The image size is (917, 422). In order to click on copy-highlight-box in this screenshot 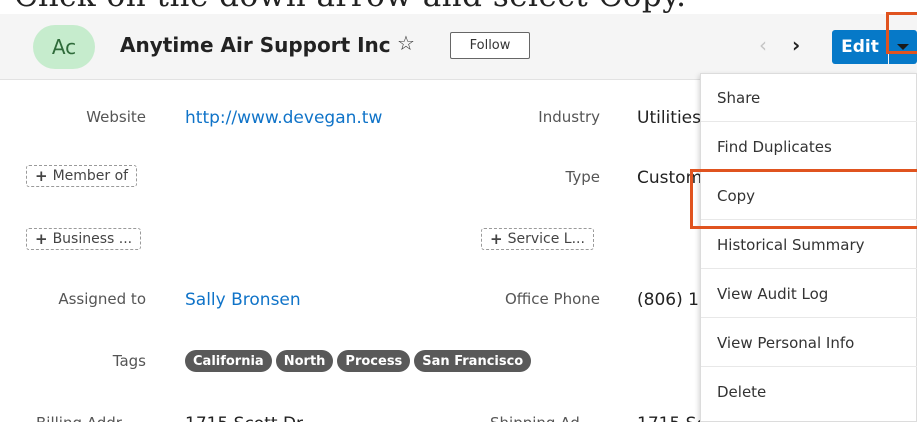, I will do `click(803, 199)`.